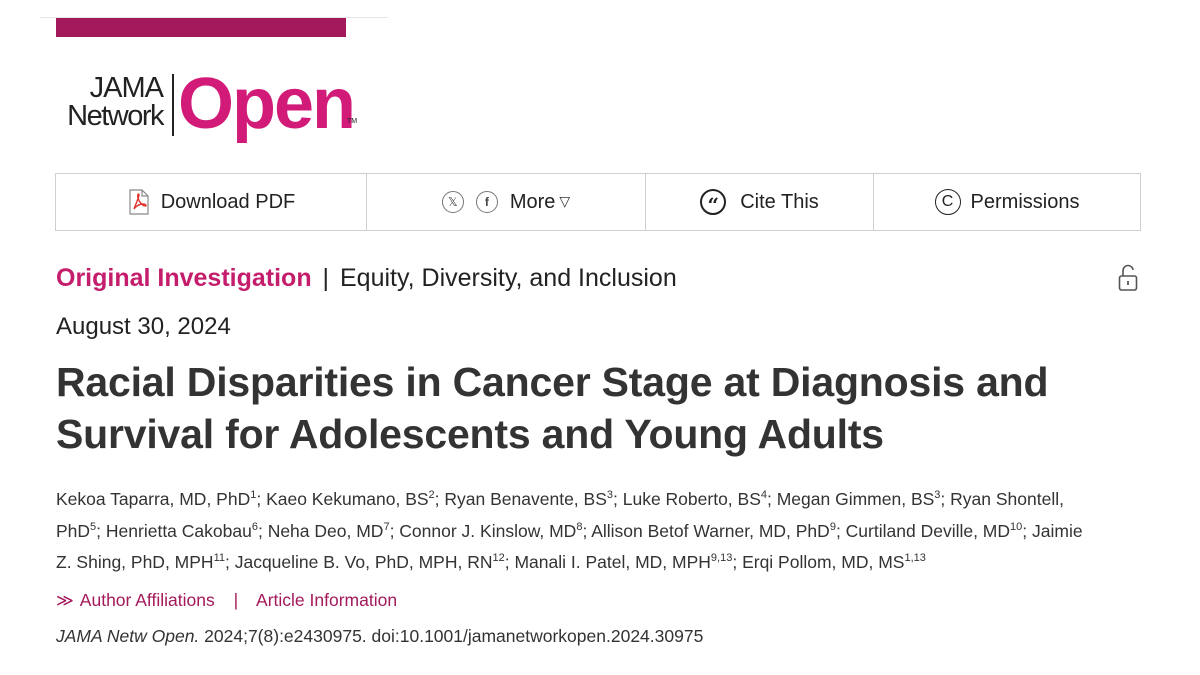 Image resolution: width=1200 pixels, height=675 pixels. I want to click on caret-down-icon: ▽, so click(565, 202).